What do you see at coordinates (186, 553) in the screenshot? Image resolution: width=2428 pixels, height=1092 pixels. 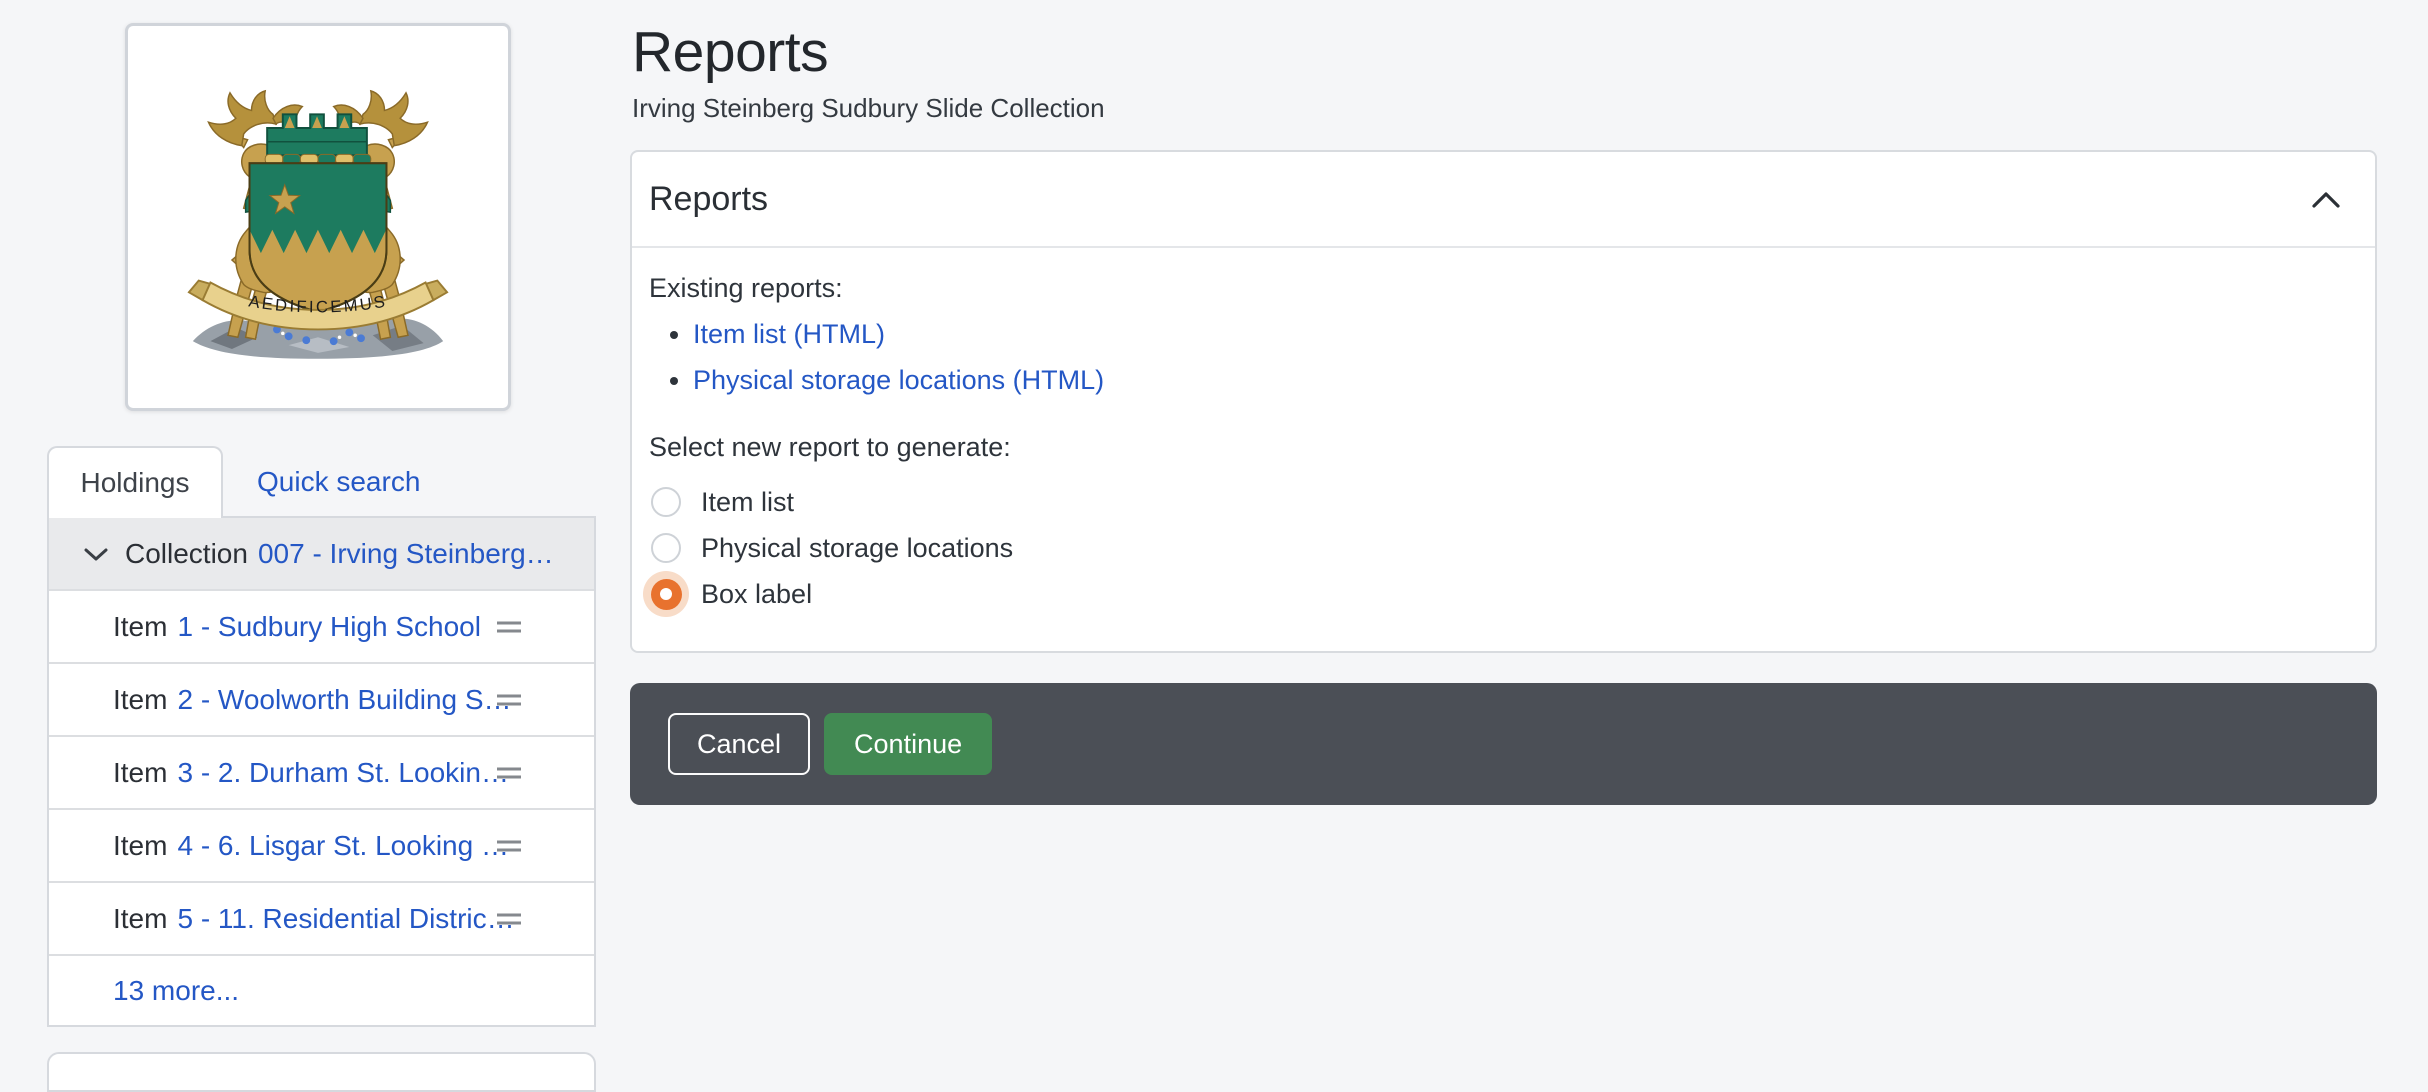 I see `record-type-label: Collection` at bounding box center [186, 553].